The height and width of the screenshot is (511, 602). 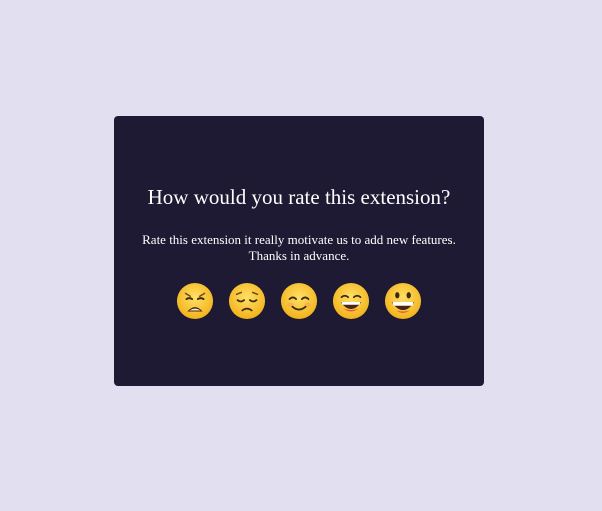 I want to click on pensive-face-icon, so click(x=247, y=301).